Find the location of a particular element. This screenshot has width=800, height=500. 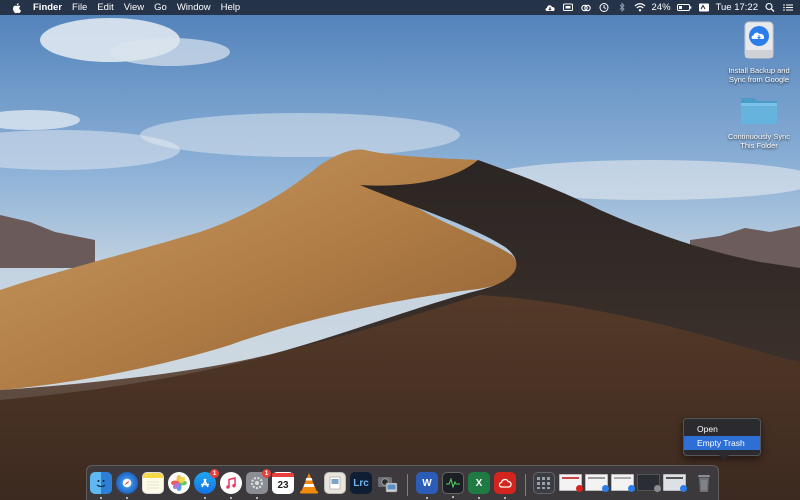

desktop-icon-install-backup-sync: Install Backup and Sync from Google is located at coordinates (759, 52).